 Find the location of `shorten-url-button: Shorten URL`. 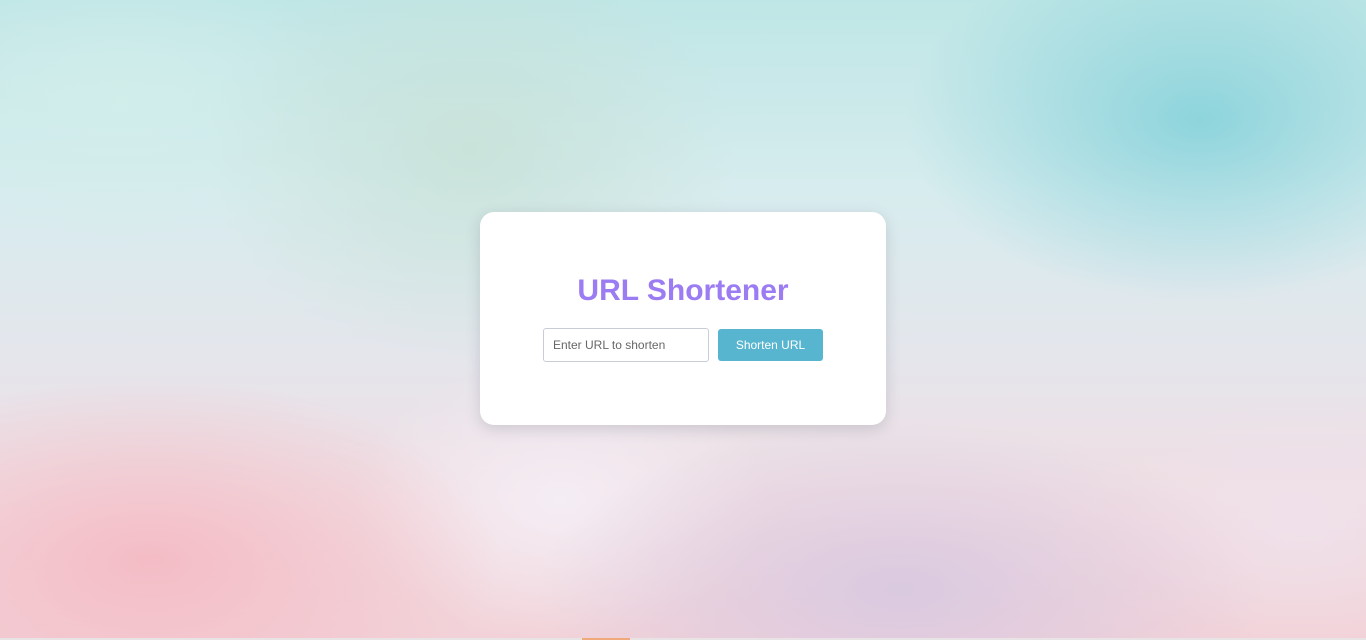

shorten-url-button: Shorten URL is located at coordinates (770, 345).